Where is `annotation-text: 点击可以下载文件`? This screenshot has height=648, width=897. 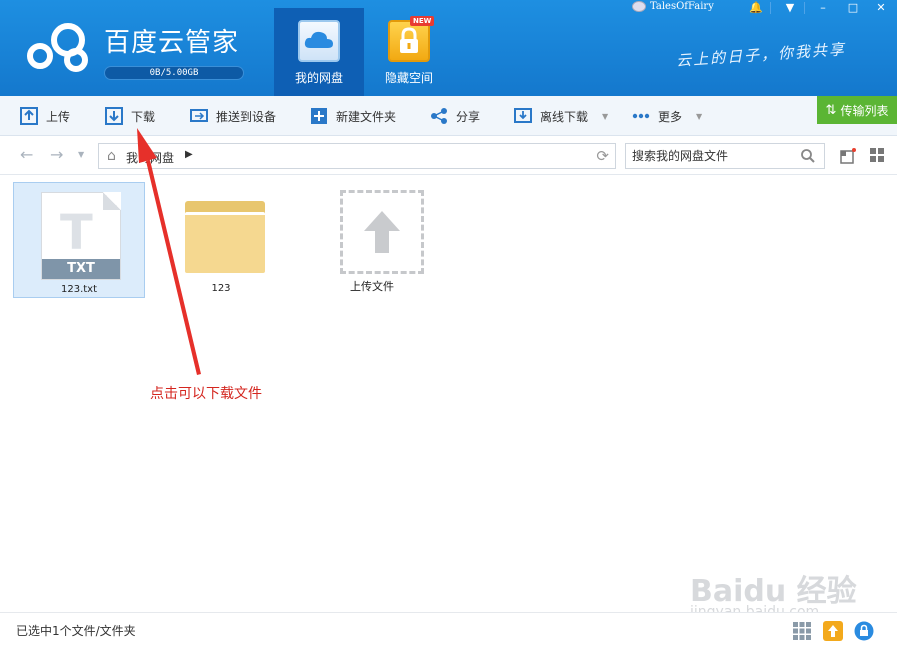
annotation-text: 点击可以下载文件 is located at coordinates (206, 394).